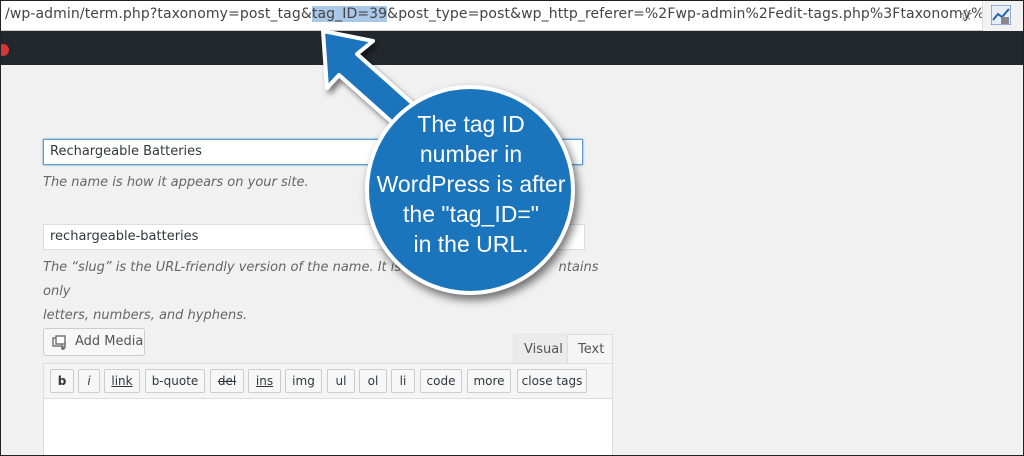 Image resolution: width=1024 pixels, height=456 pixels. Describe the element at coordinates (471, 124) in the screenshot. I see `callout-line: The tag ID` at that location.